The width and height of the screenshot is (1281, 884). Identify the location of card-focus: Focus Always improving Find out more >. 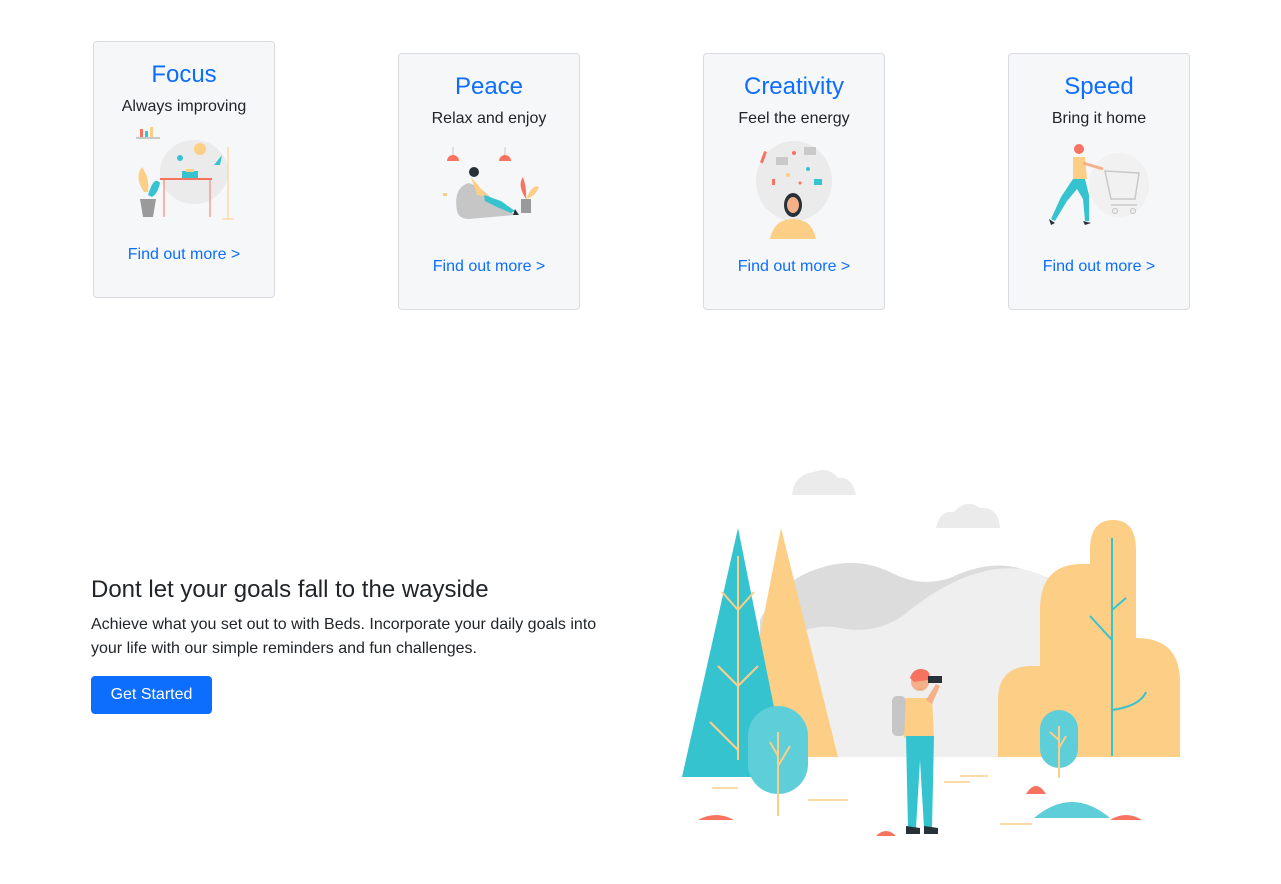
(184, 169).